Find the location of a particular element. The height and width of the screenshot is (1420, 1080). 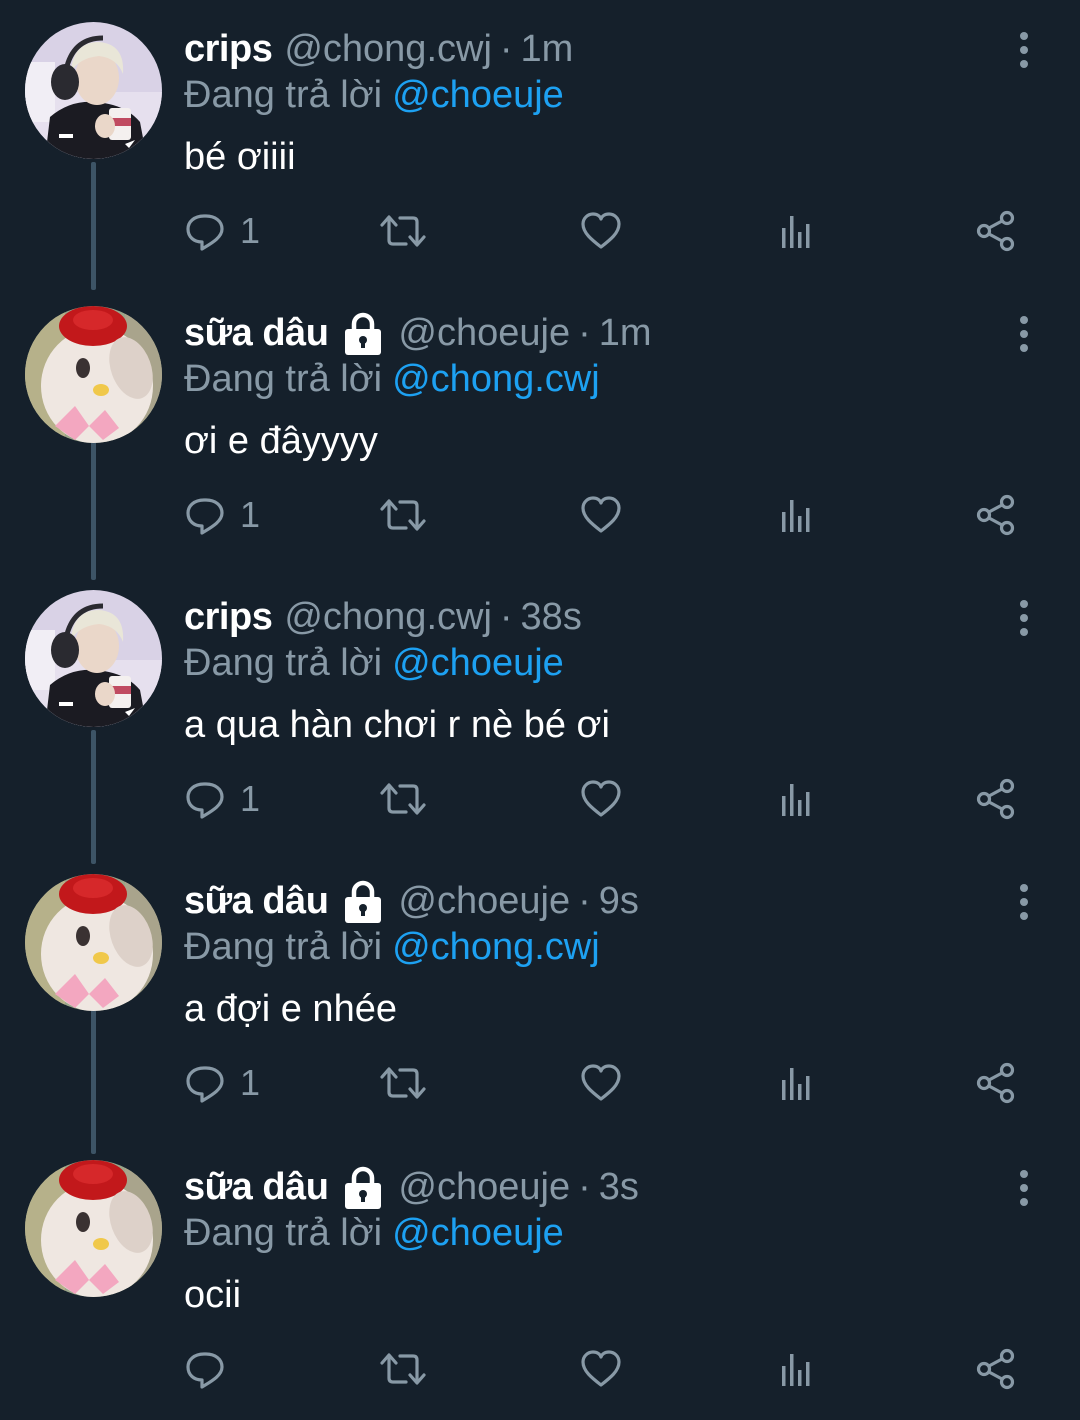

replying-to: Đang trả lời @chong.cwj is located at coordinates (392, 379).